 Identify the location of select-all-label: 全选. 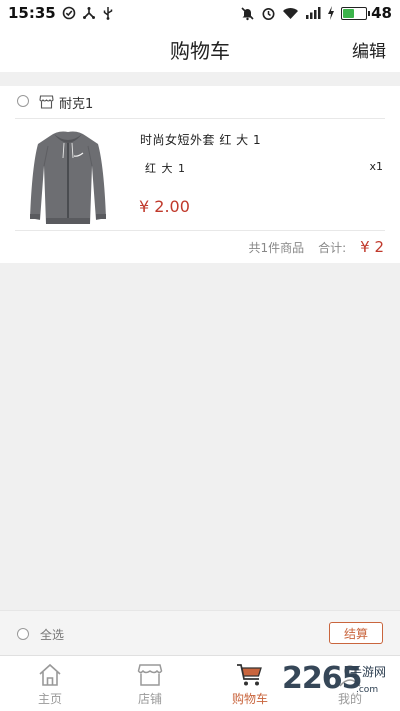
(52, 634).